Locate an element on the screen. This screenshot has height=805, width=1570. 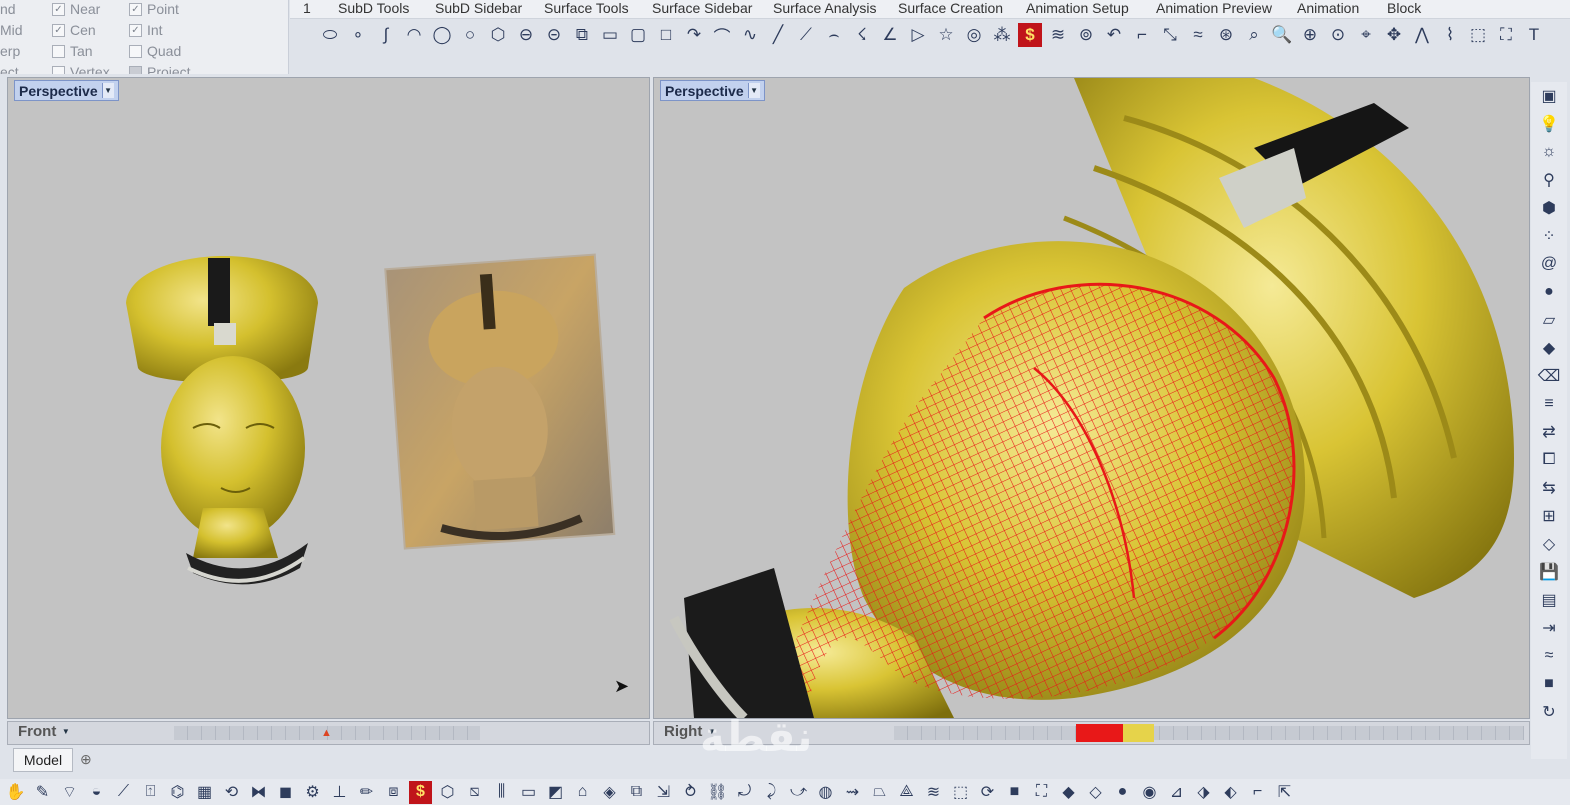
sphere-blue-icon: ◍ is located at coordinates (825, 792).